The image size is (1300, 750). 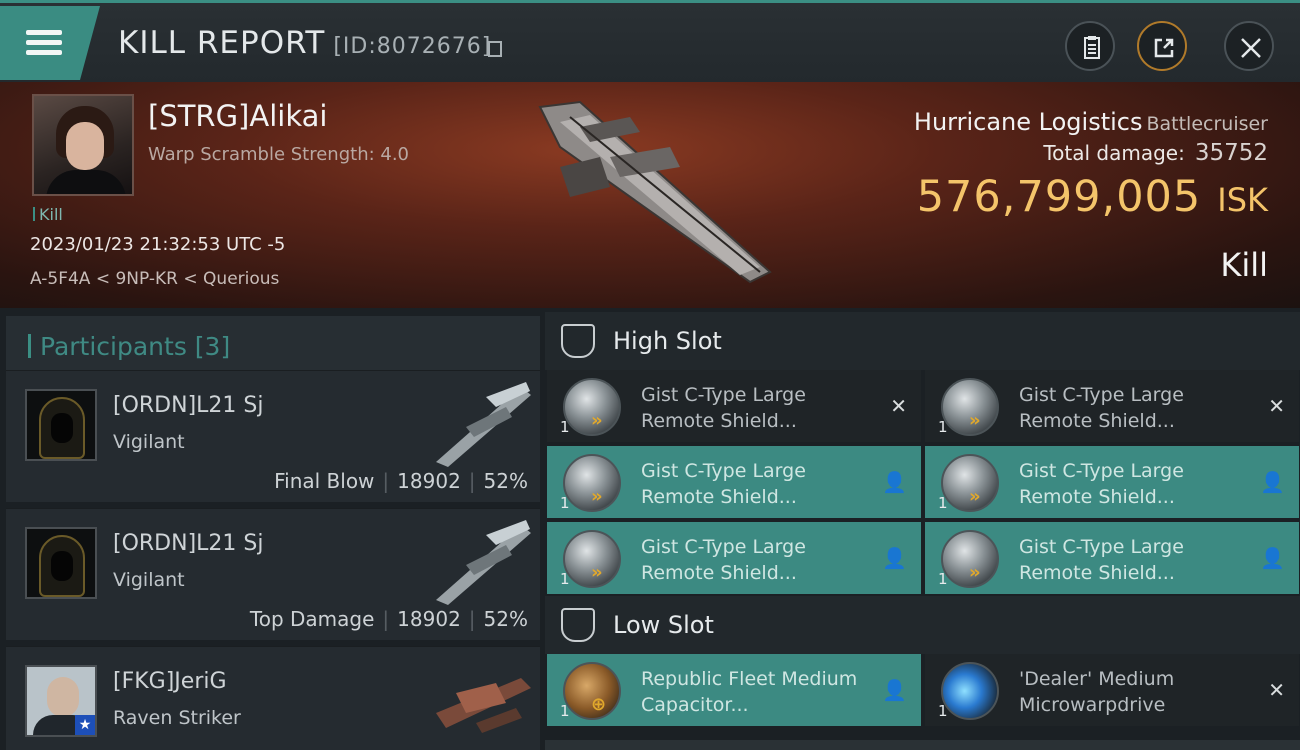 I want to click on share-icon, so click(x=1164, y=48).